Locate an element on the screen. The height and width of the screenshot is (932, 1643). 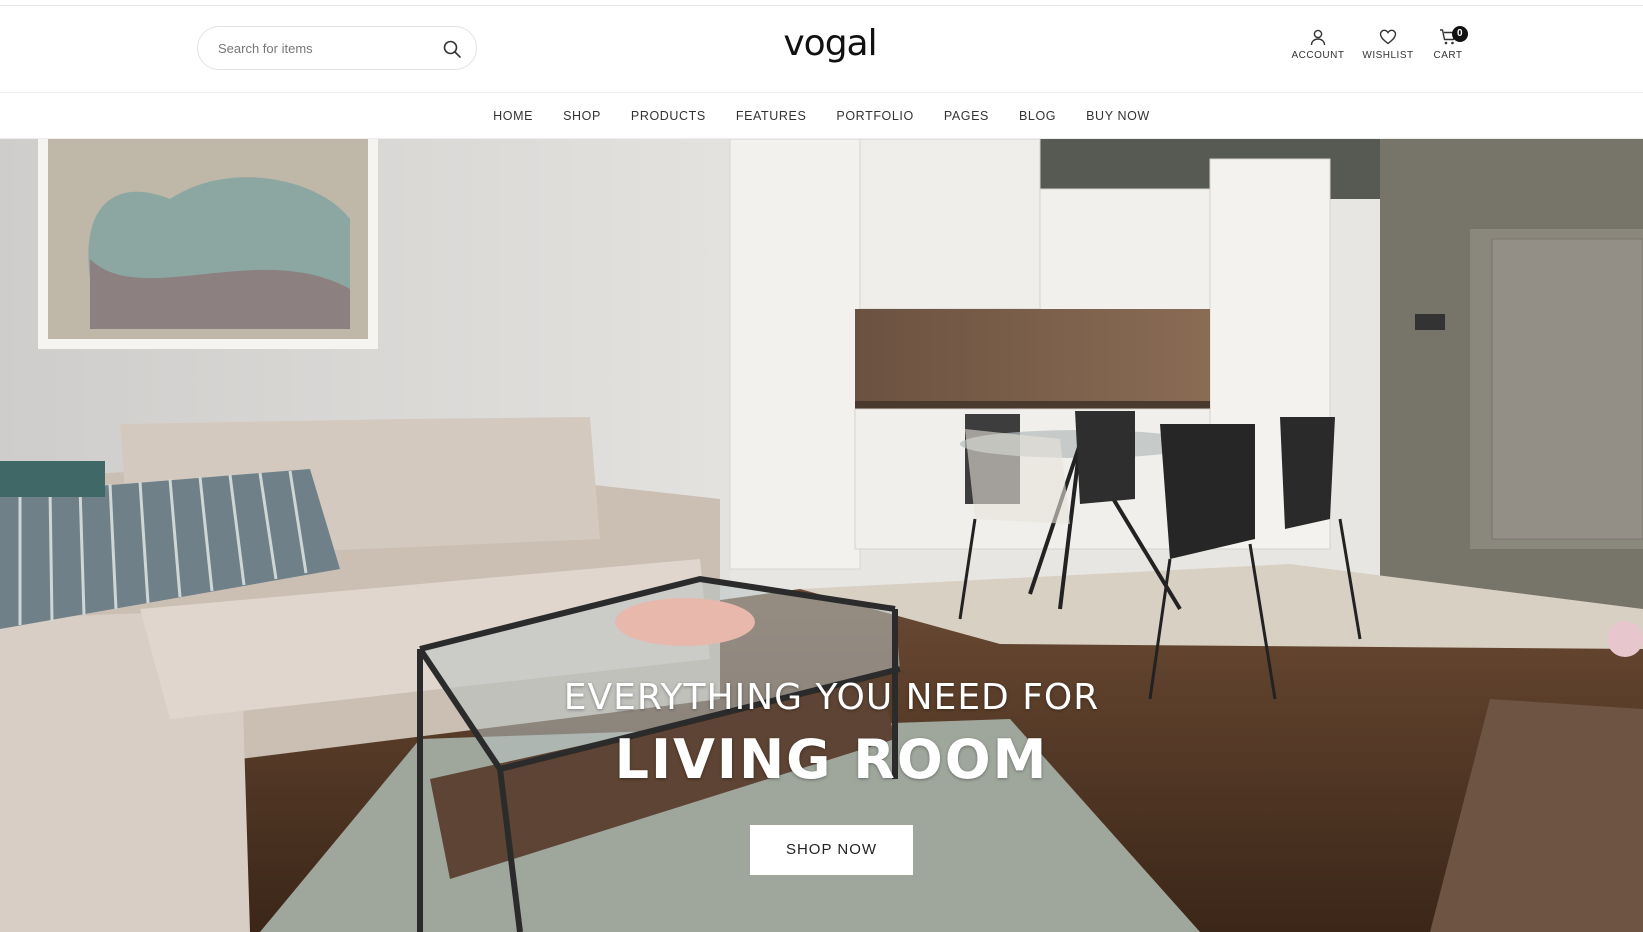
hero-subtitle: EVERYTHING YOU NEED FOR is located at coordinates (831, 697).